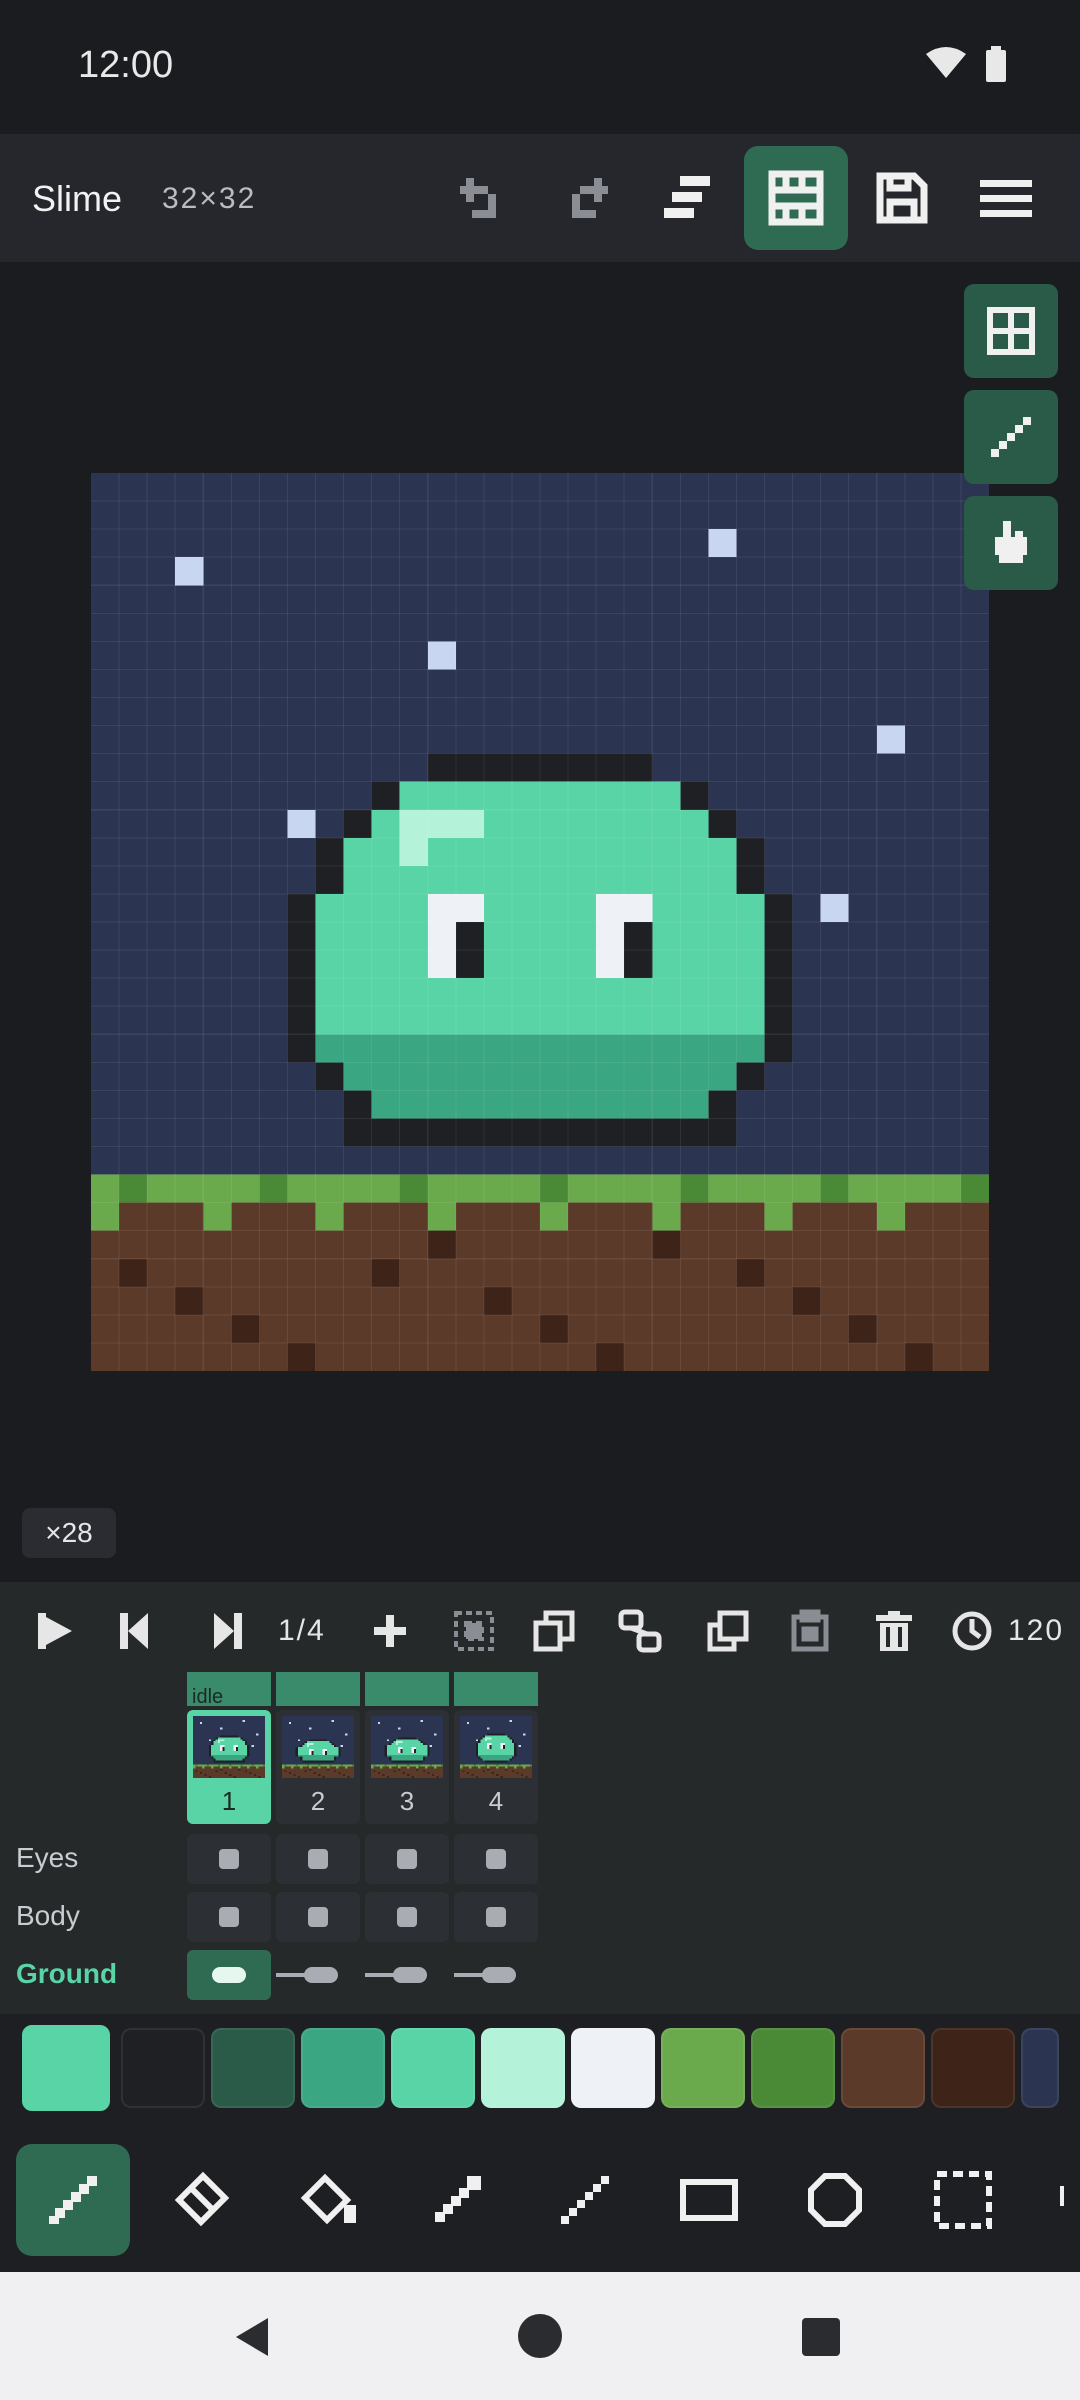 The height and width of the screenshot is (2400, 1080). I want to click on fill-tool-button, so click(329, 2200).